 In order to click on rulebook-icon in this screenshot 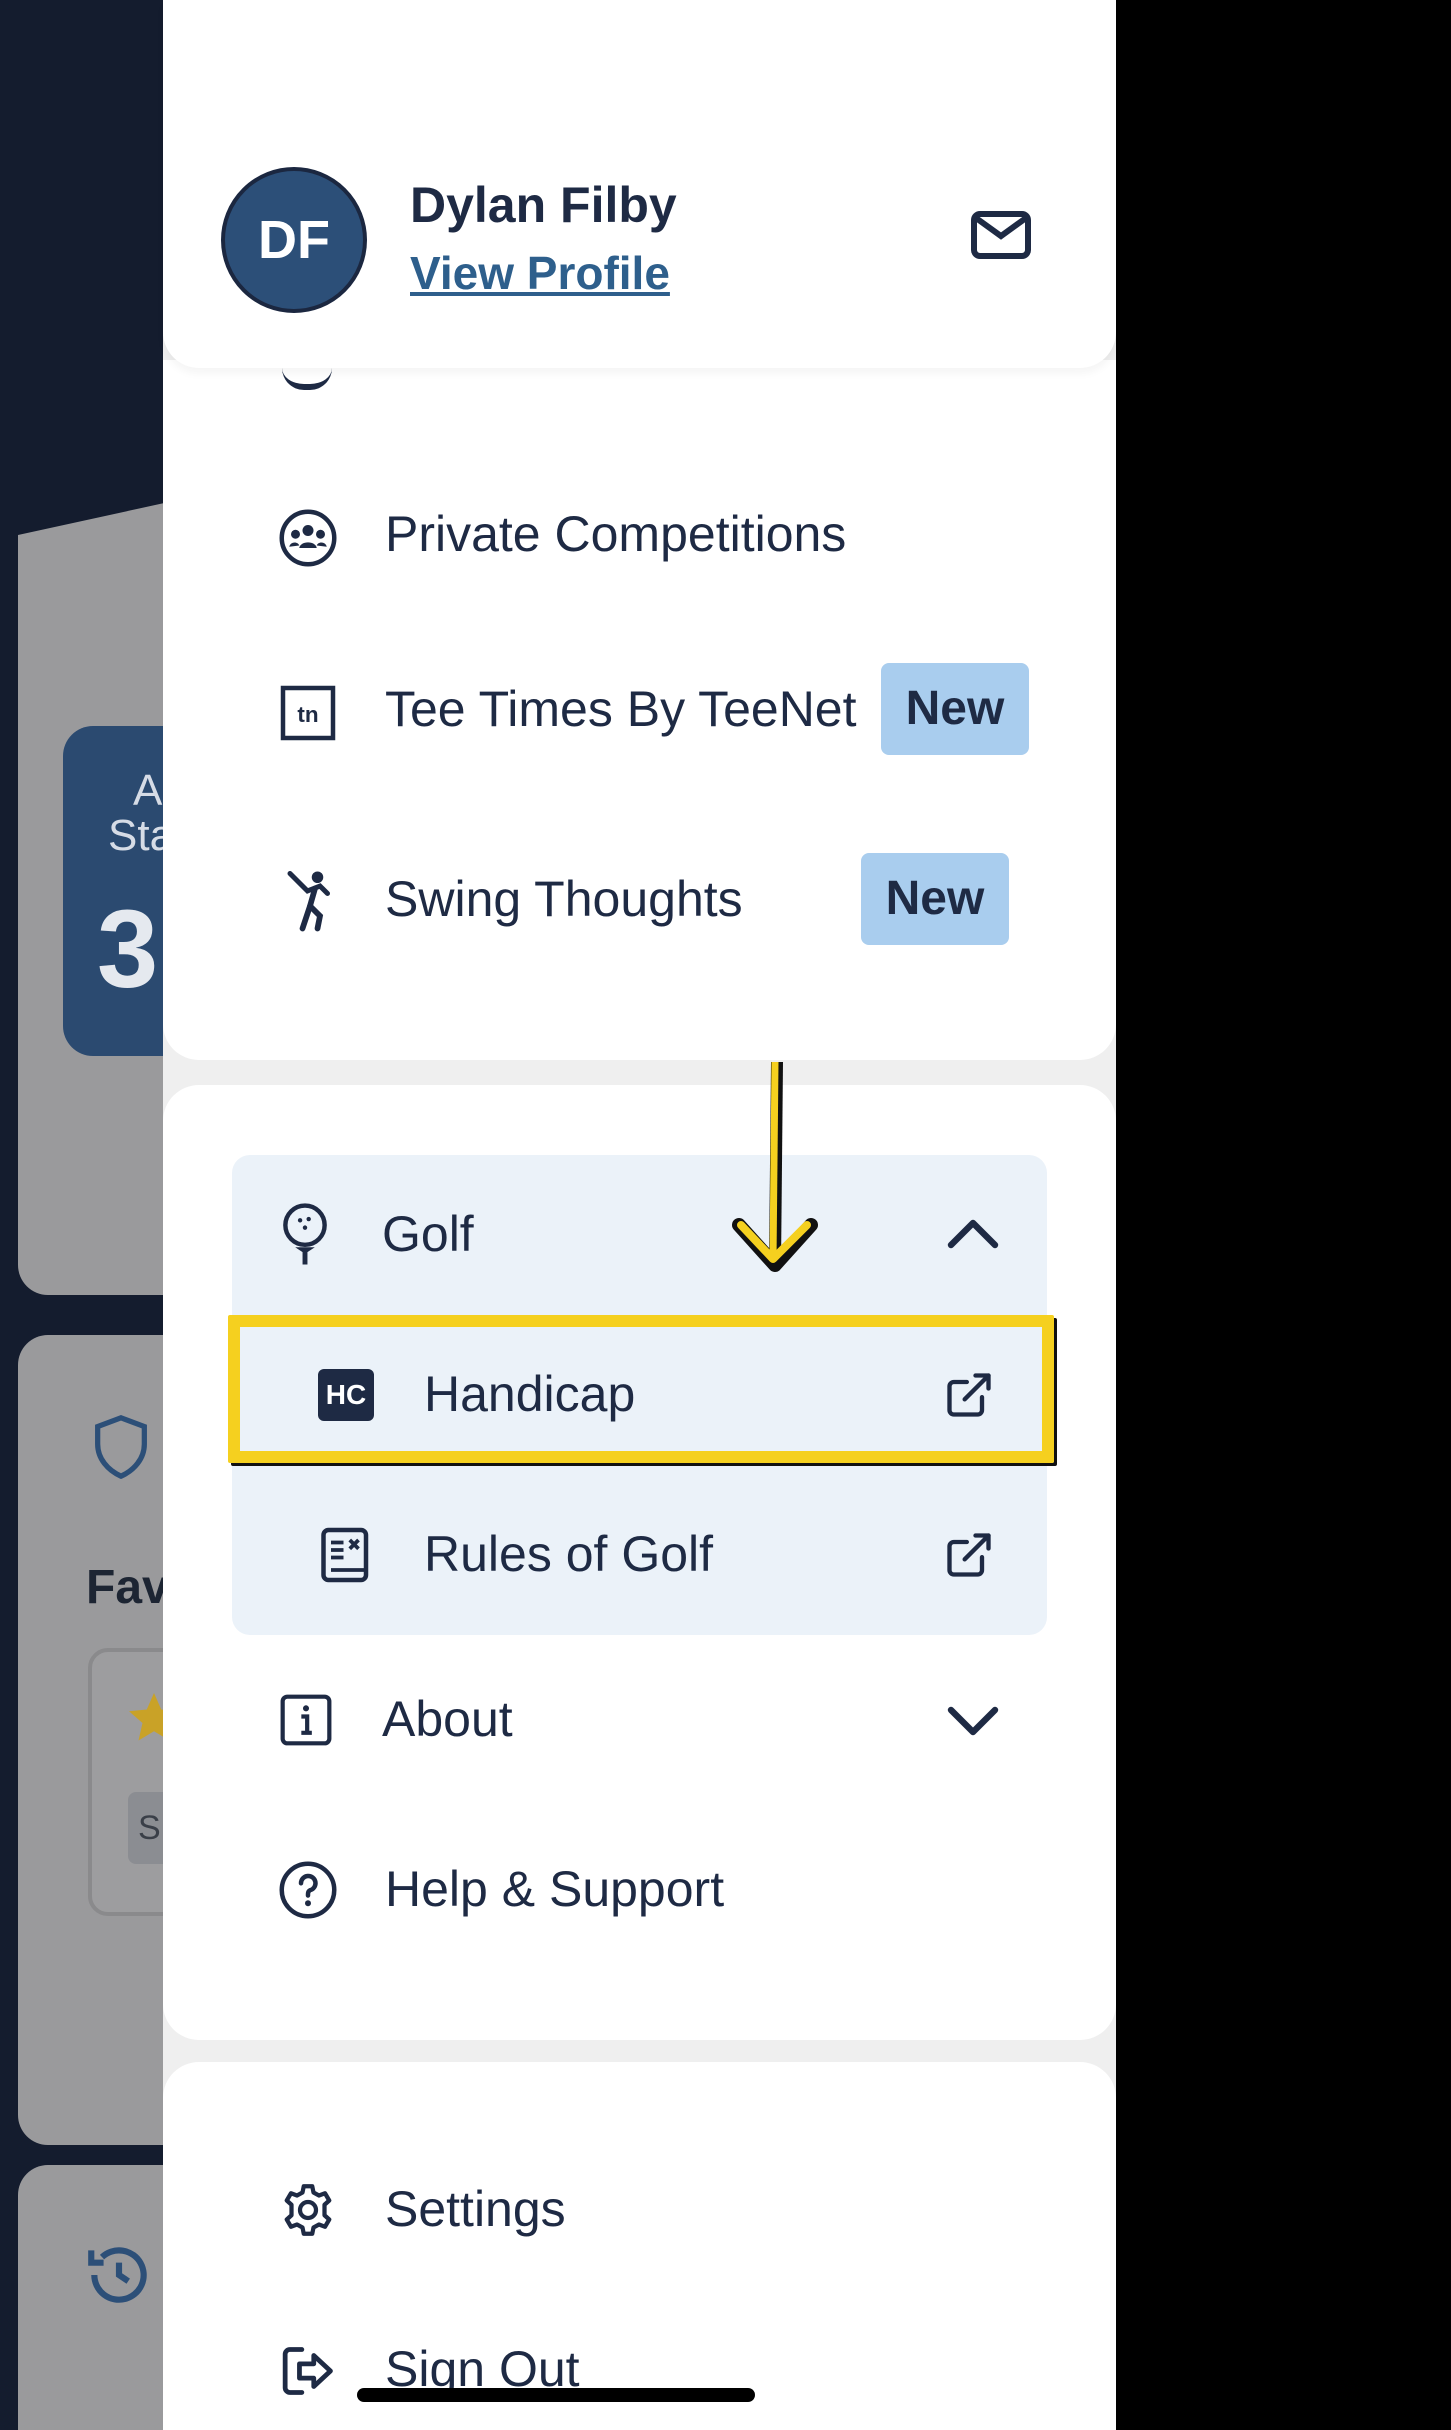, I will do `click(345, 1555)`.